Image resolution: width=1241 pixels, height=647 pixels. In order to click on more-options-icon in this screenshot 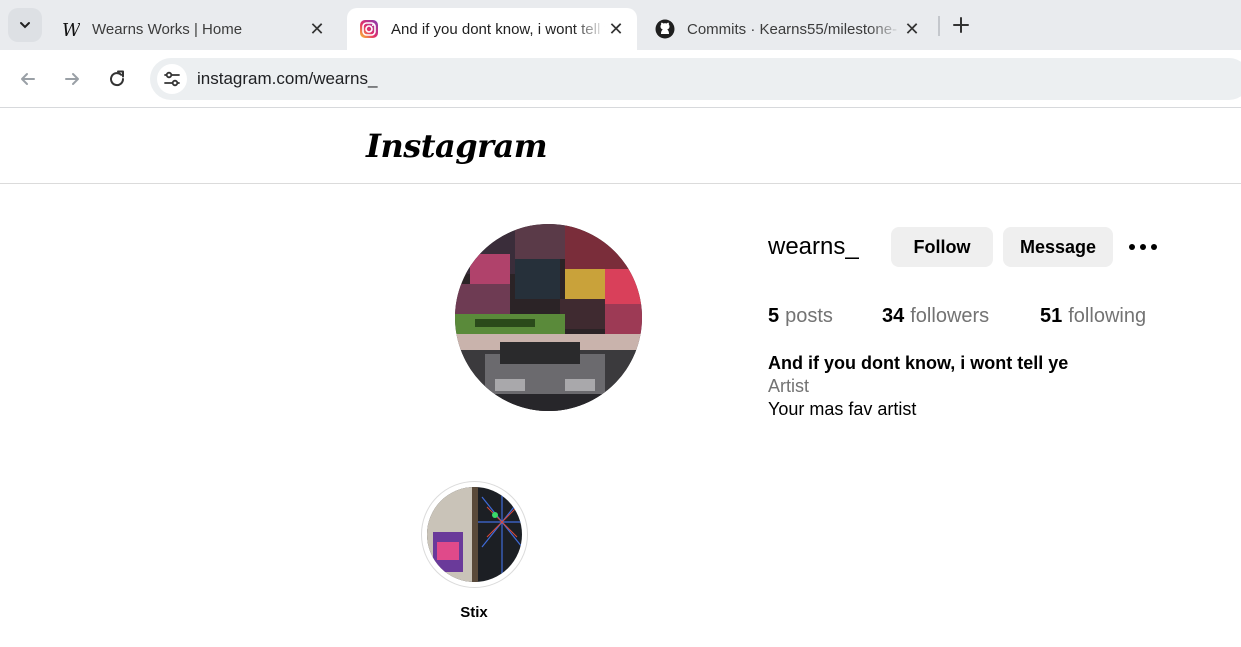, I will do `click(1143, 247)`.